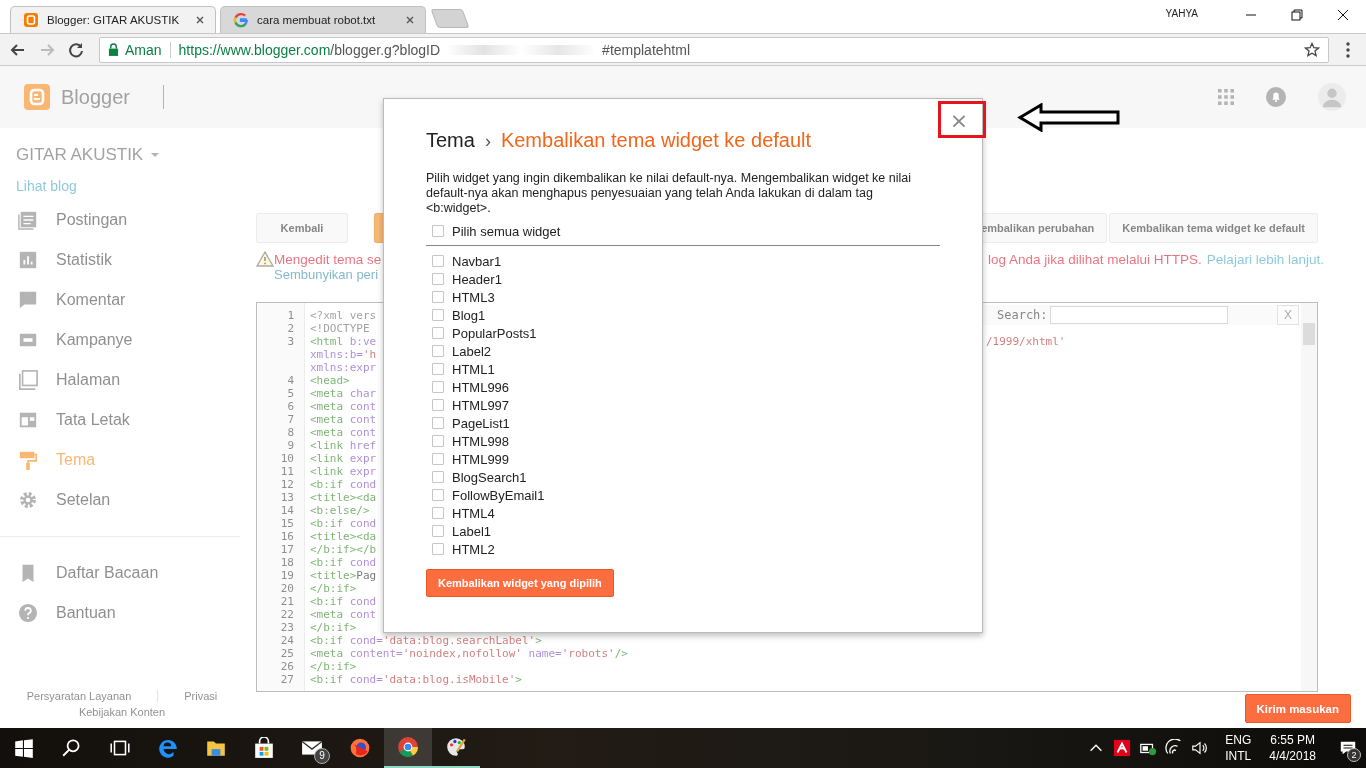 Image resolution: width=1366 pixels, height=768 pixels. What do you see at coordinates (28, 300) in the screenshot?
I see `comment-icon` at bounding box center [28, 300].